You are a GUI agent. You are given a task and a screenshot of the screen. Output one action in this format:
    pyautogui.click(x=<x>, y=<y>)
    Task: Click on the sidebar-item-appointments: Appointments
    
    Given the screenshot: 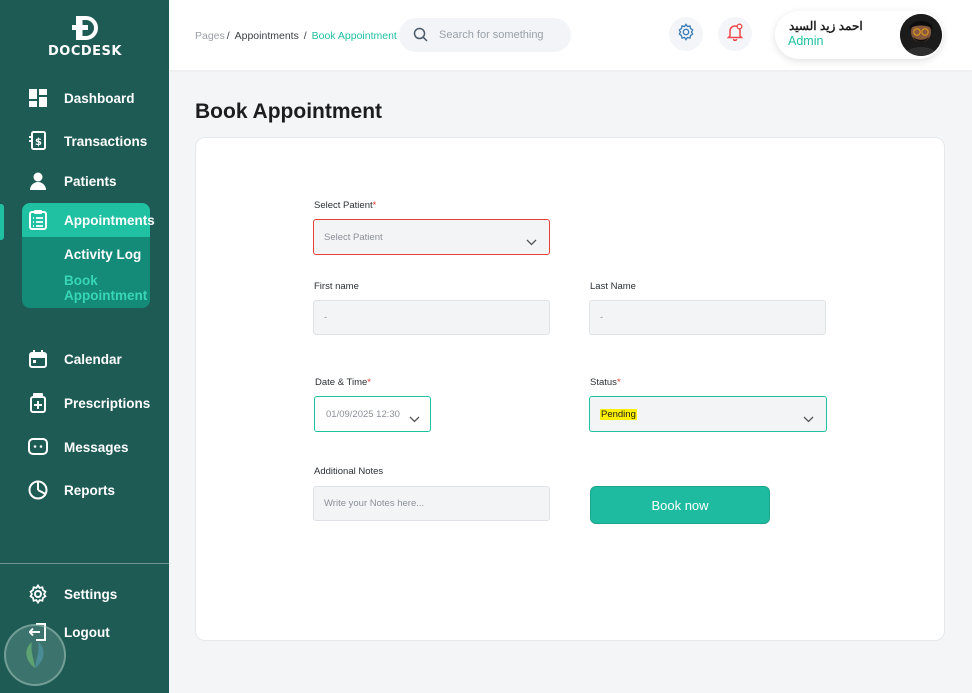 What is the action you would take?
    pyautogui.click(x=84, y=220)
    